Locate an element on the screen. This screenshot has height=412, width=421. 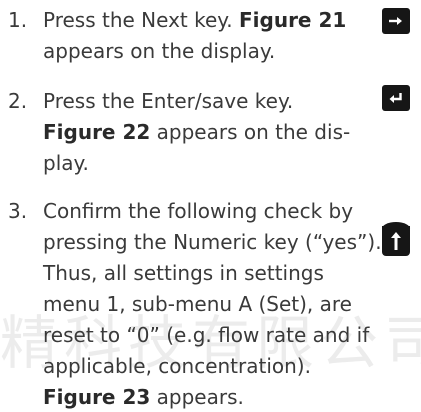
step-number: 2. is located at coordinates (18, 101).